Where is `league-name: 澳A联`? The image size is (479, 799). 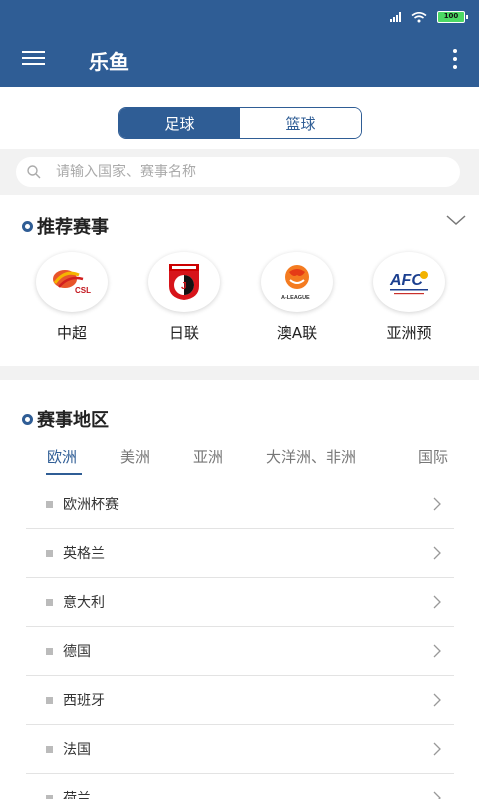 league-name: 澳A联 is located at coordinates (297, 333).